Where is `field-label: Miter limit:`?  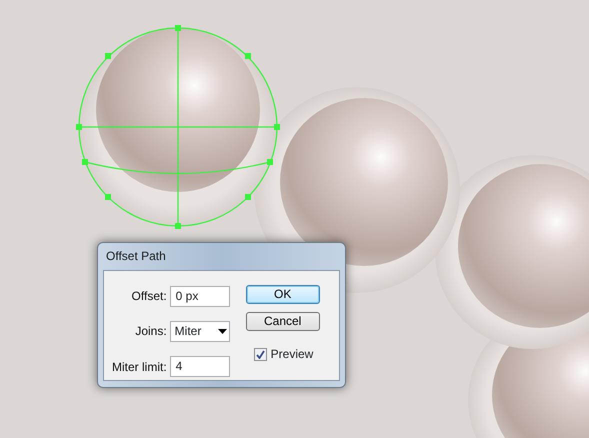
field-label: Miter limit: is located at coordinates (139, 367).